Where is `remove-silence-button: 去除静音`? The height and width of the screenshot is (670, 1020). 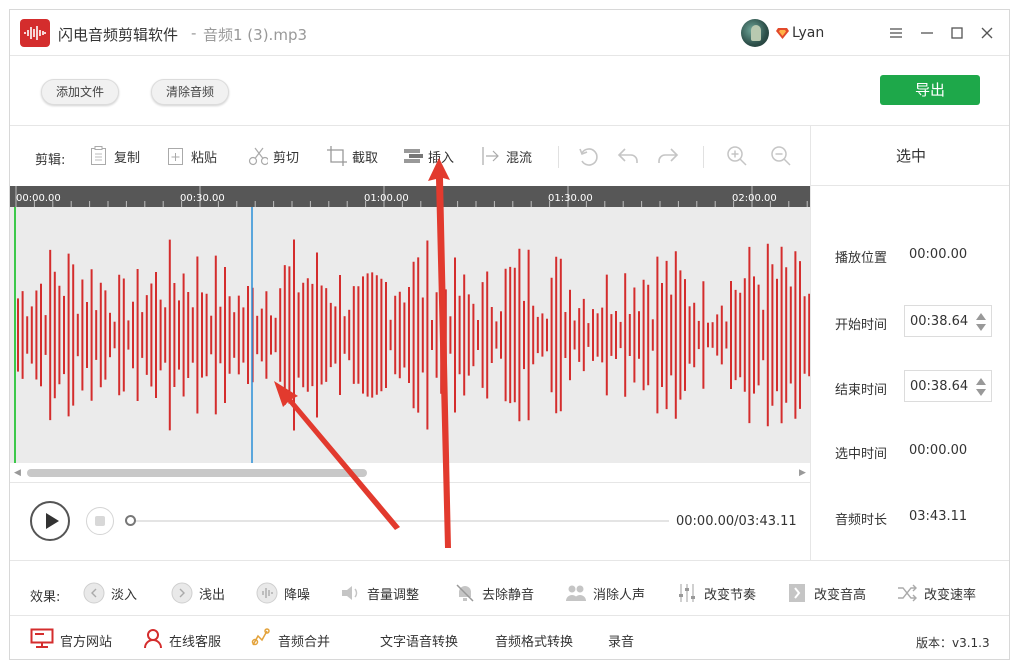 remove-silence-button: 去除静音 is located at coordinates (494, 593).